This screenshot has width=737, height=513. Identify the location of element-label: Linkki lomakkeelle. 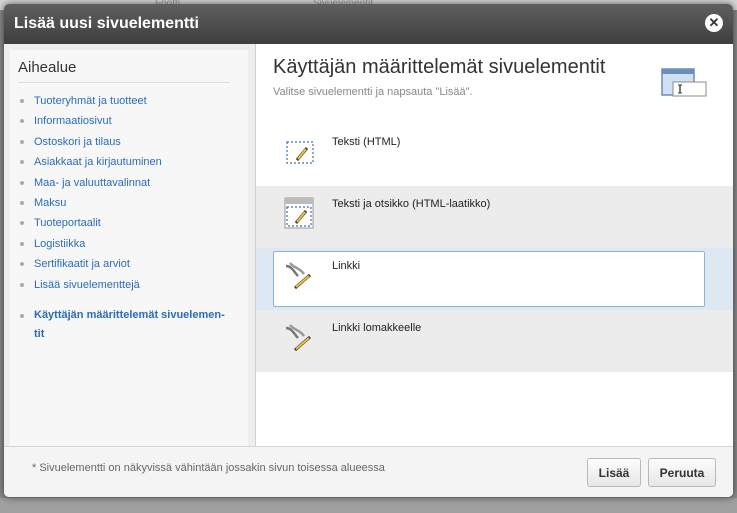
(377, 328).